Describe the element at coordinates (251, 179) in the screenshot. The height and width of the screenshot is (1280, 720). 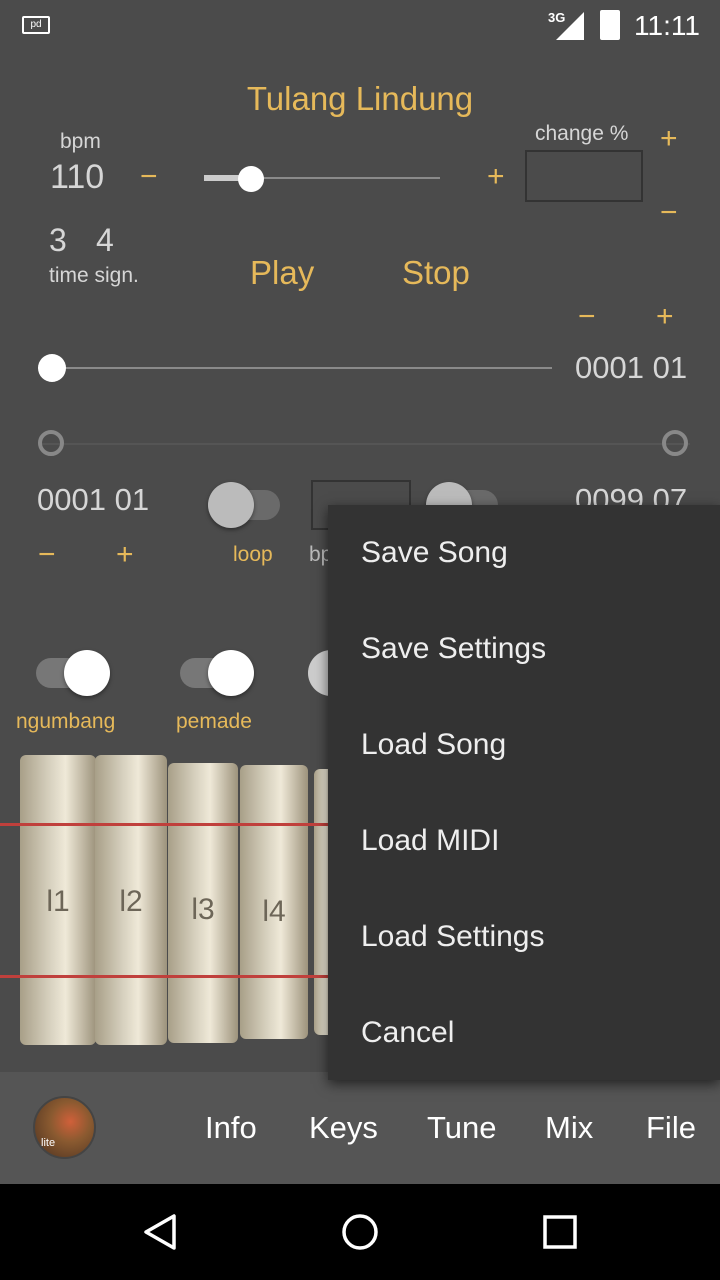
I see `bpm-slider-thumb` at that location.